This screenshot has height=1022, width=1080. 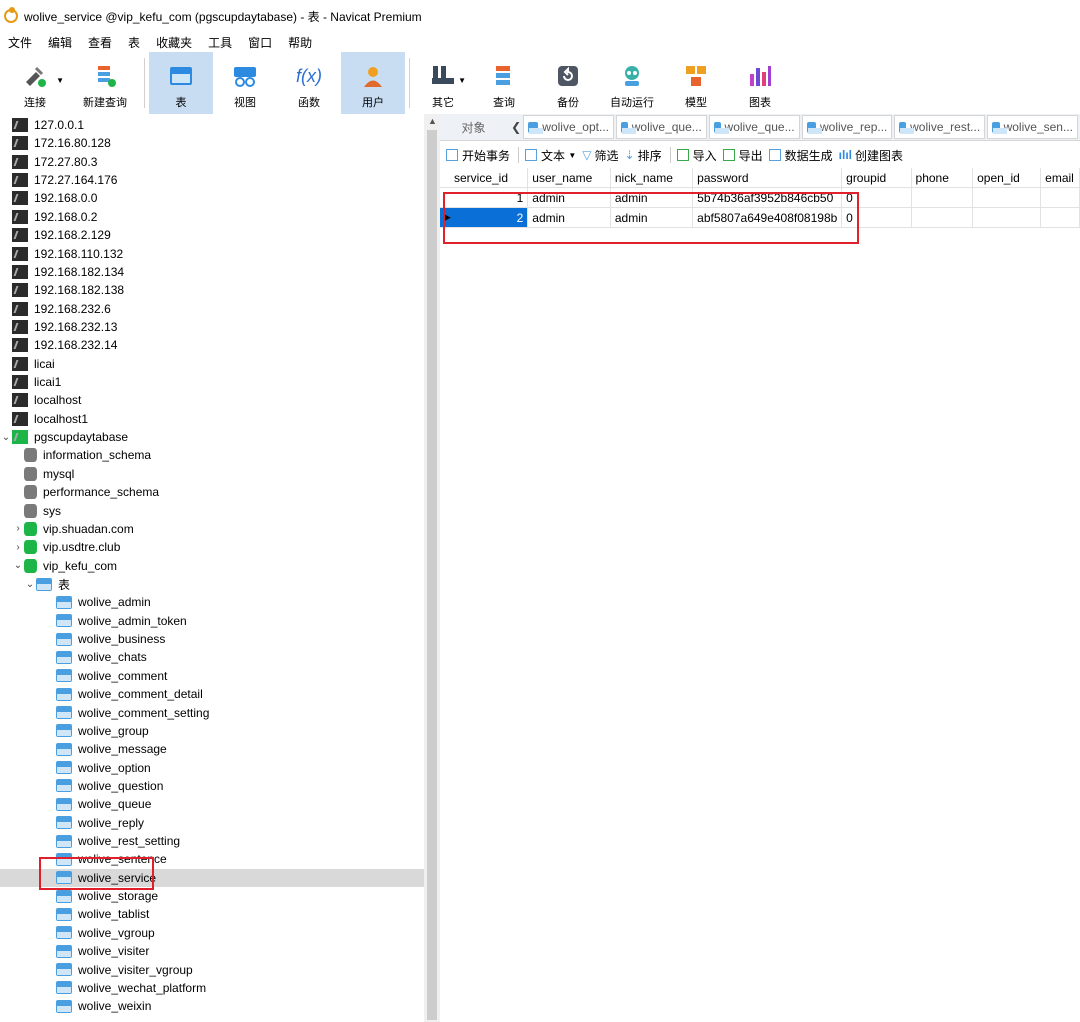 I want to click on scrollbar-thumb, so click(x=432, y=575).